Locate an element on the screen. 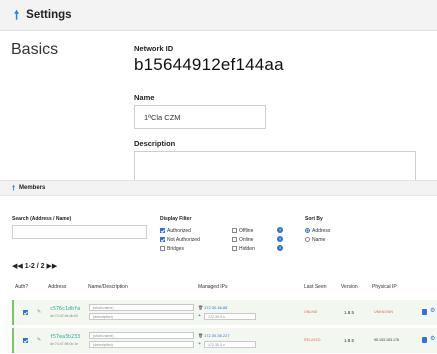  filter-online-label: Online is located at coordinates (246, 240).